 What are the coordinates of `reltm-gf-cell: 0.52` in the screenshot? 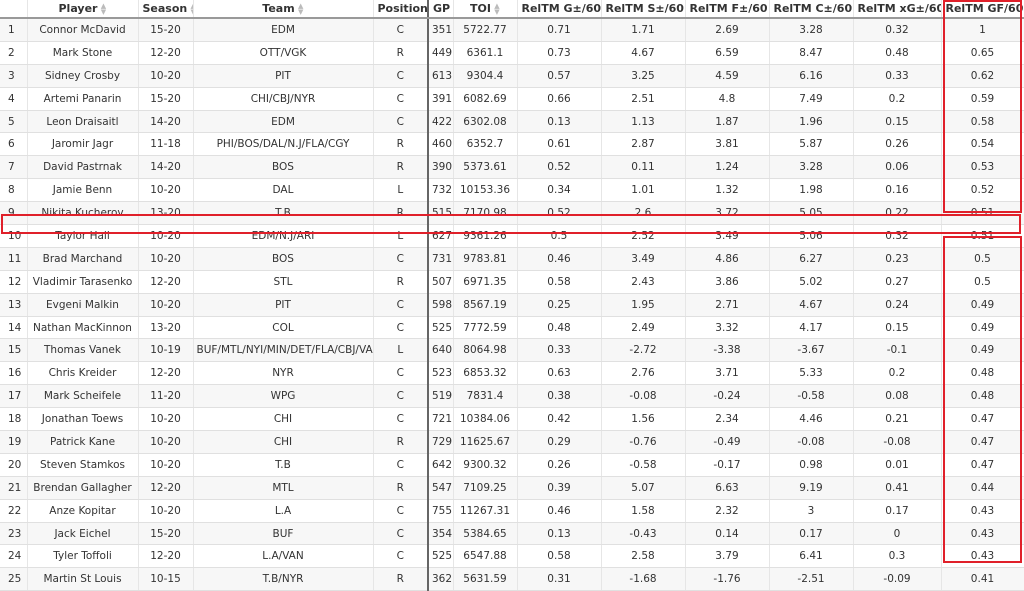 It's located at (982, 190).